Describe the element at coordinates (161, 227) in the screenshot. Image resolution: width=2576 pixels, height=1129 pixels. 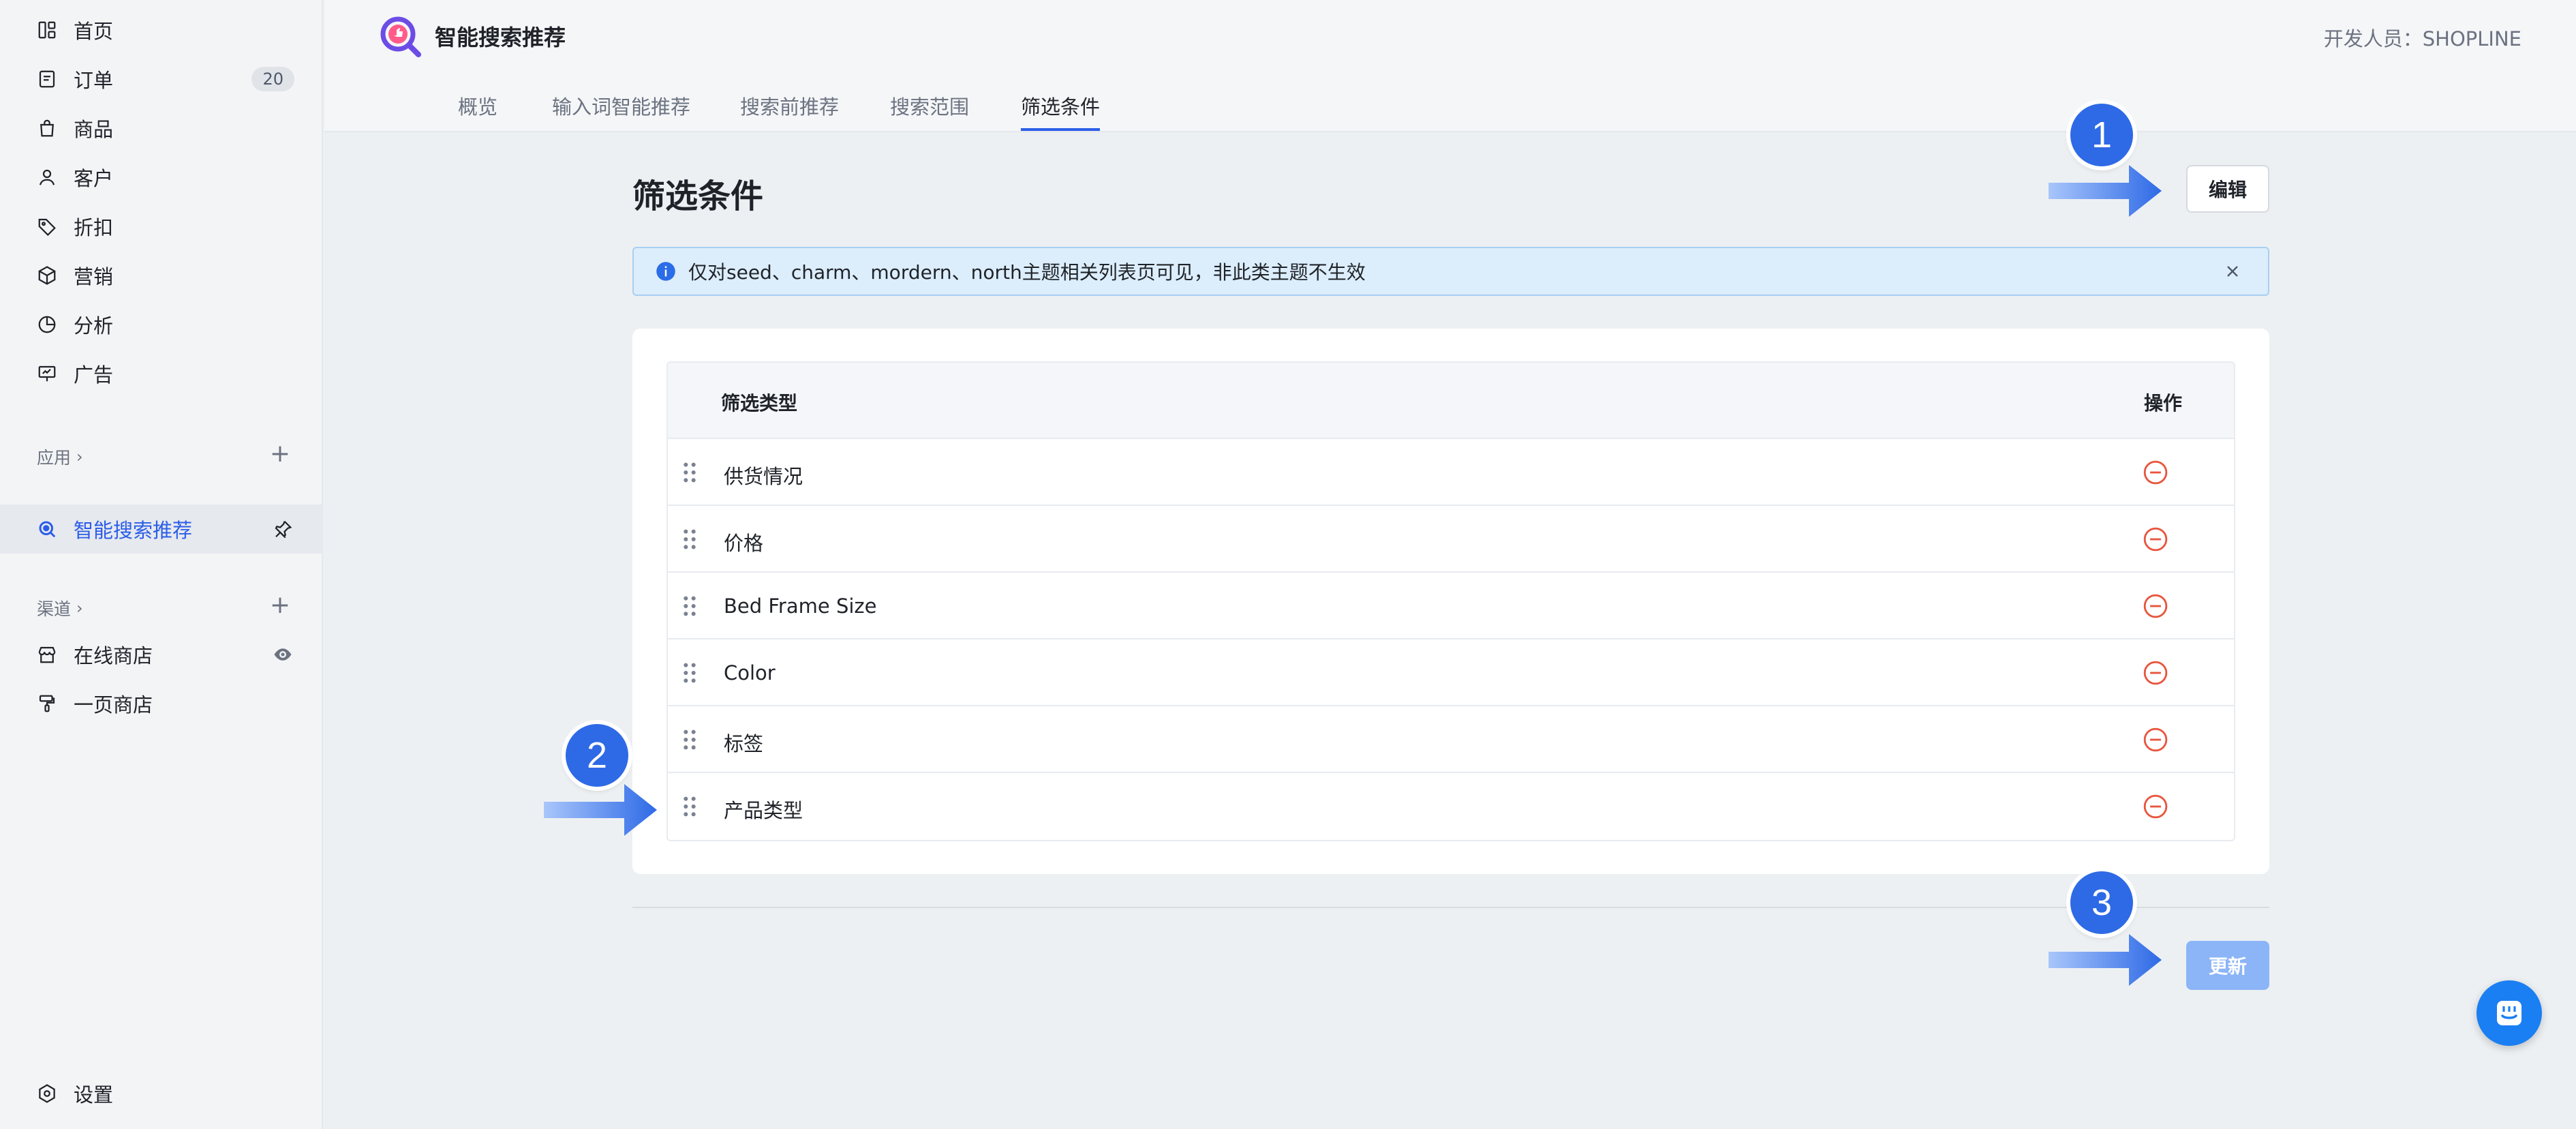
I see `sidebar-item-discounts: 折扣` at that location.